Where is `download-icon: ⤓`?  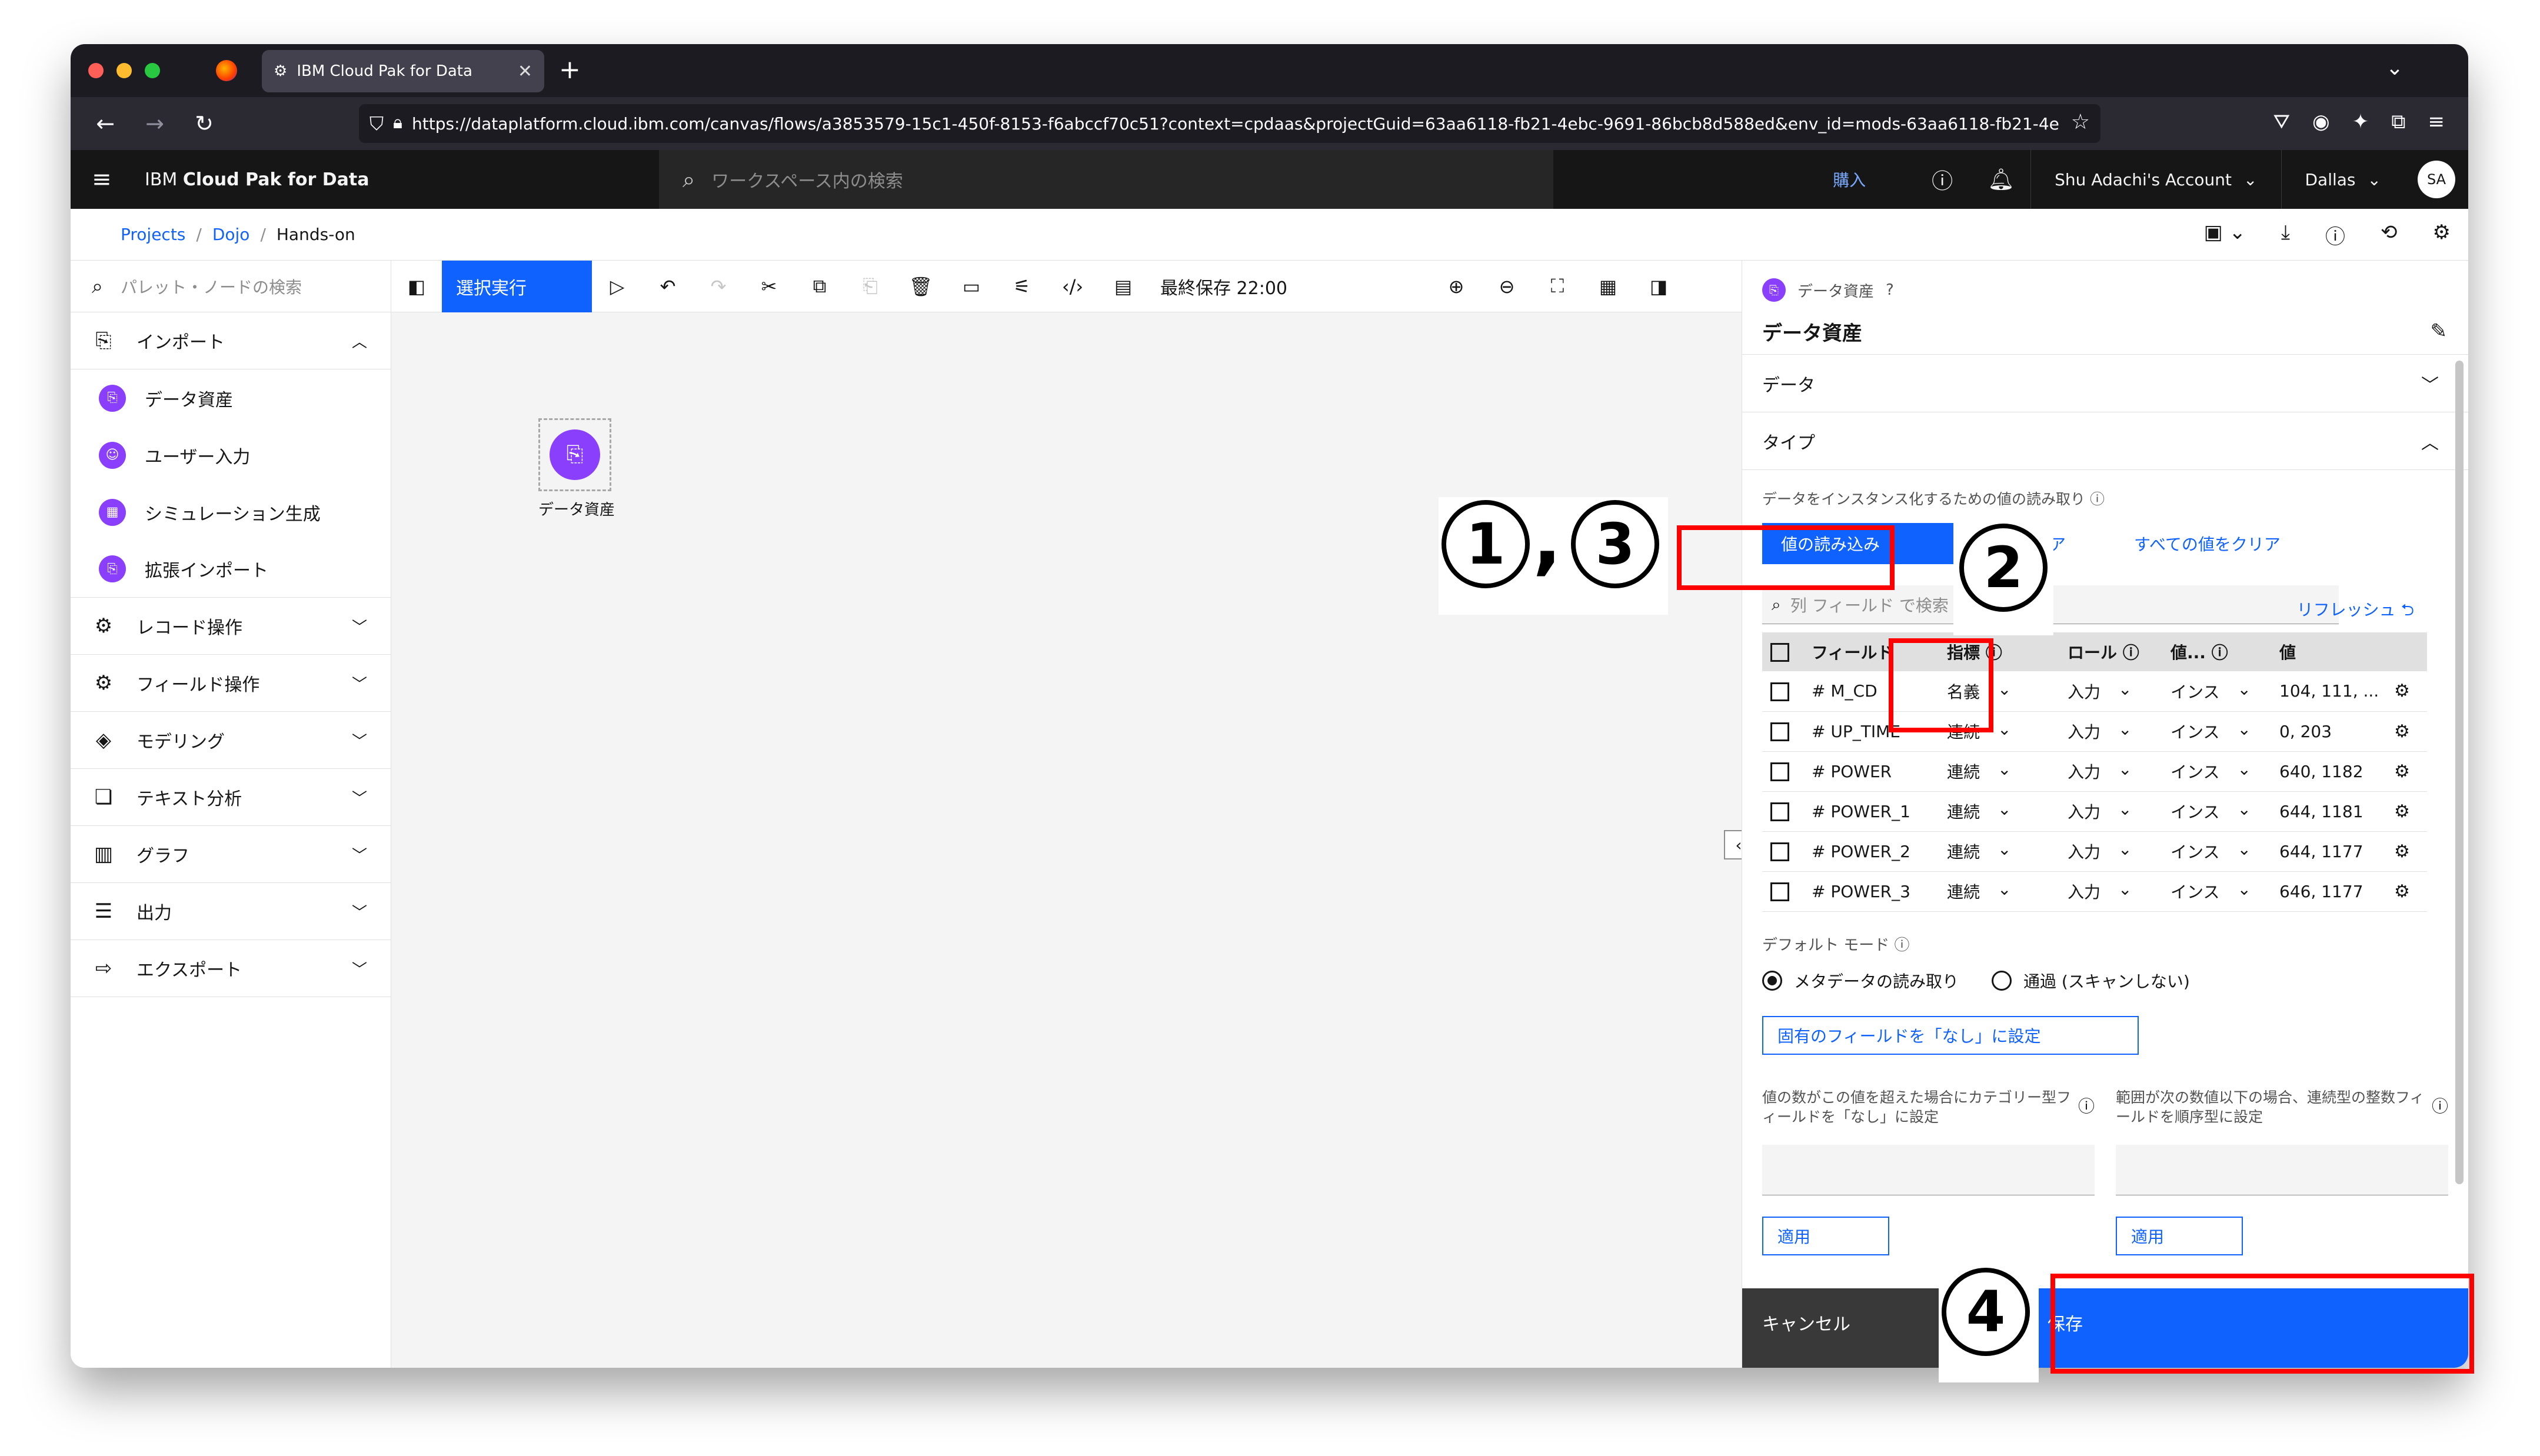 download-icon: ⤓ is located at coordinates (2285, 235).